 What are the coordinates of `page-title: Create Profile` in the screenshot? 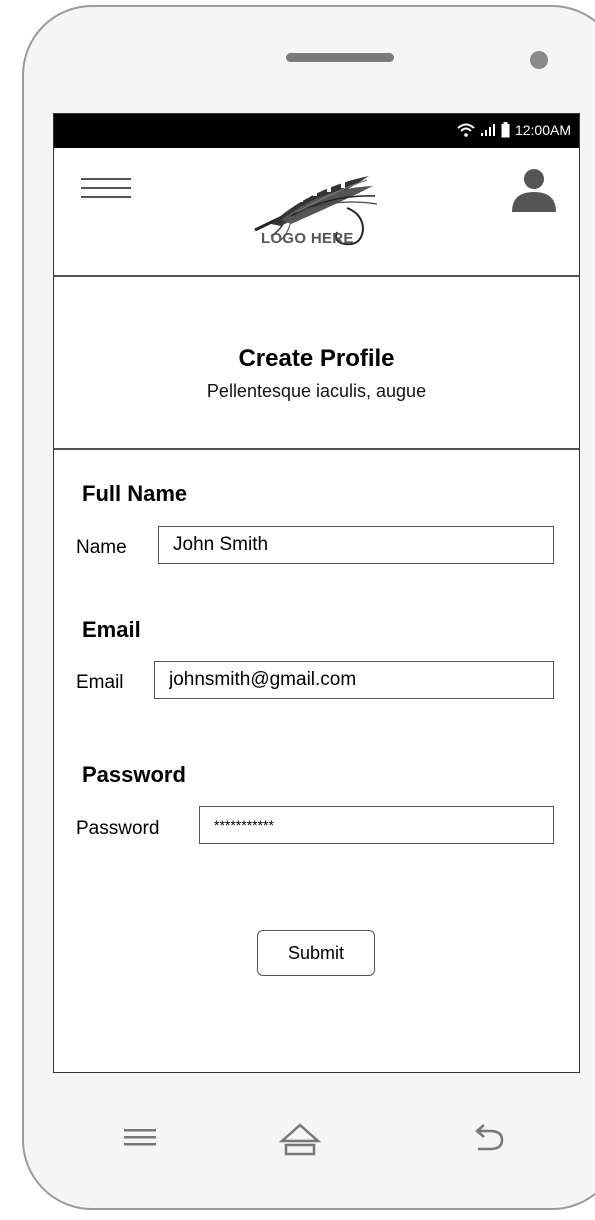 It's located at (316, 358).